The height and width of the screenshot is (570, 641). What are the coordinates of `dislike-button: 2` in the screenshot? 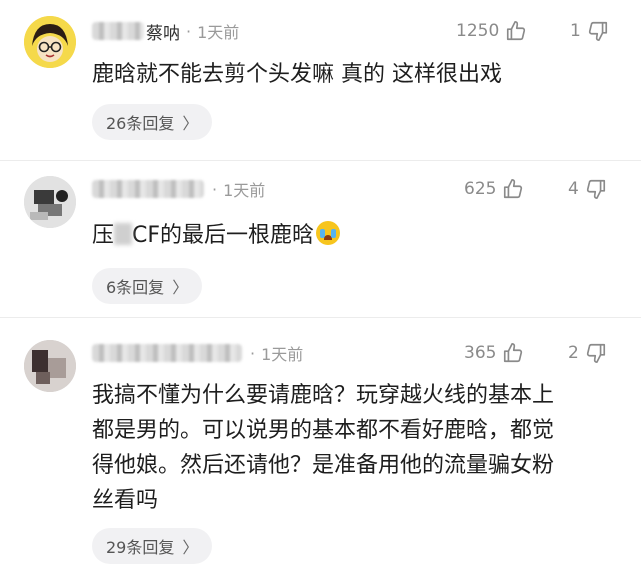 It's located at (587, 353).